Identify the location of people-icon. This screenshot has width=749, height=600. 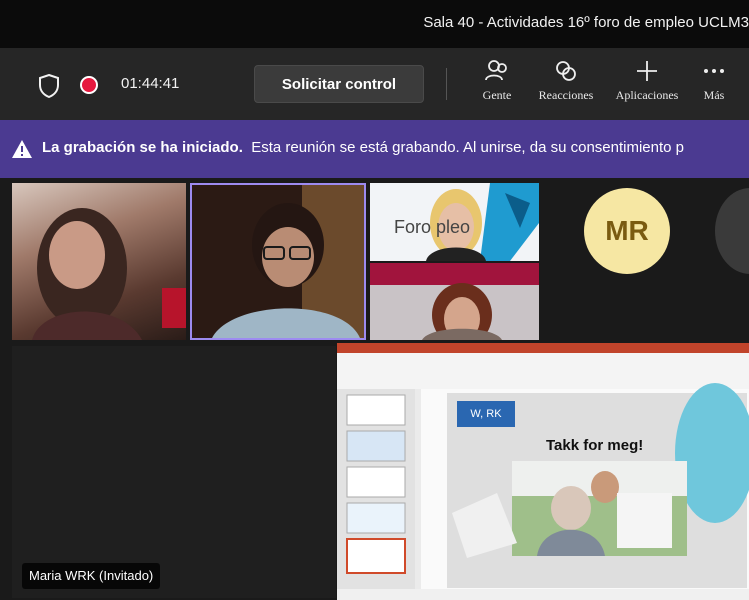
(496, 70).